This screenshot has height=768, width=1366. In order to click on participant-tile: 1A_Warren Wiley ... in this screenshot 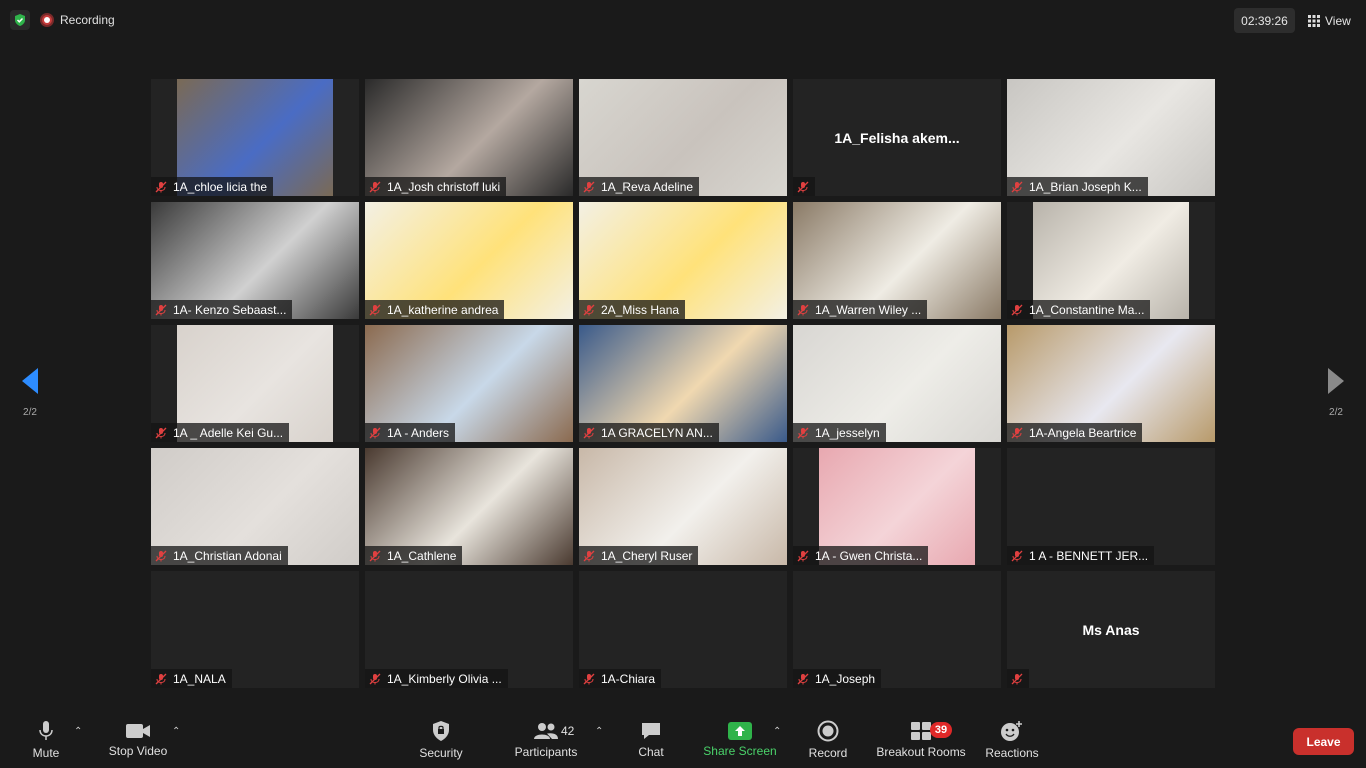, I will do `click(897, 260)`.